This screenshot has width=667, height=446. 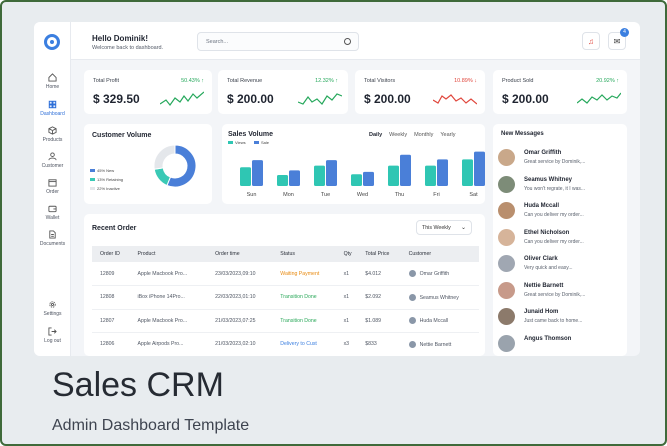 What do you see at coordinates (237, 142) in the screenshot?
I see `legend-item: Views` at bounding box center [237, 142].